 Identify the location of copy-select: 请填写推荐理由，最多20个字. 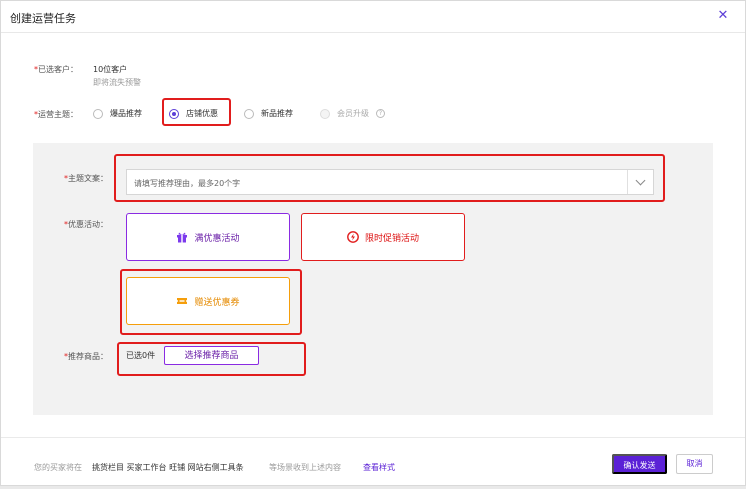
(390, 182).